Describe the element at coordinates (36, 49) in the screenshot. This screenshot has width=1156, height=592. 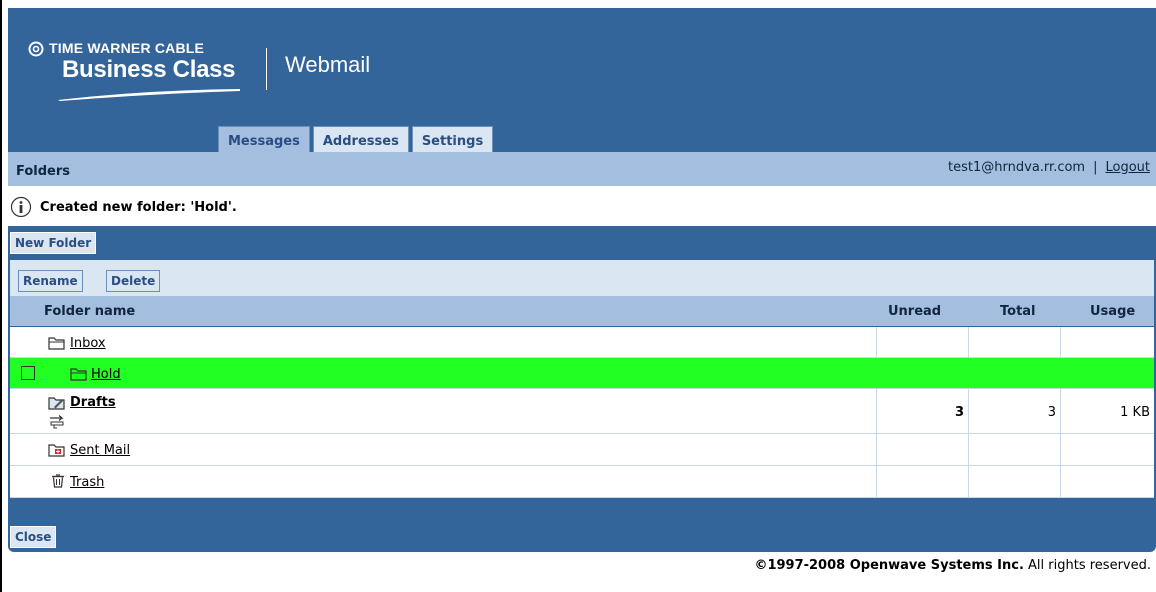
I see `twc-logo-icon` at that location.